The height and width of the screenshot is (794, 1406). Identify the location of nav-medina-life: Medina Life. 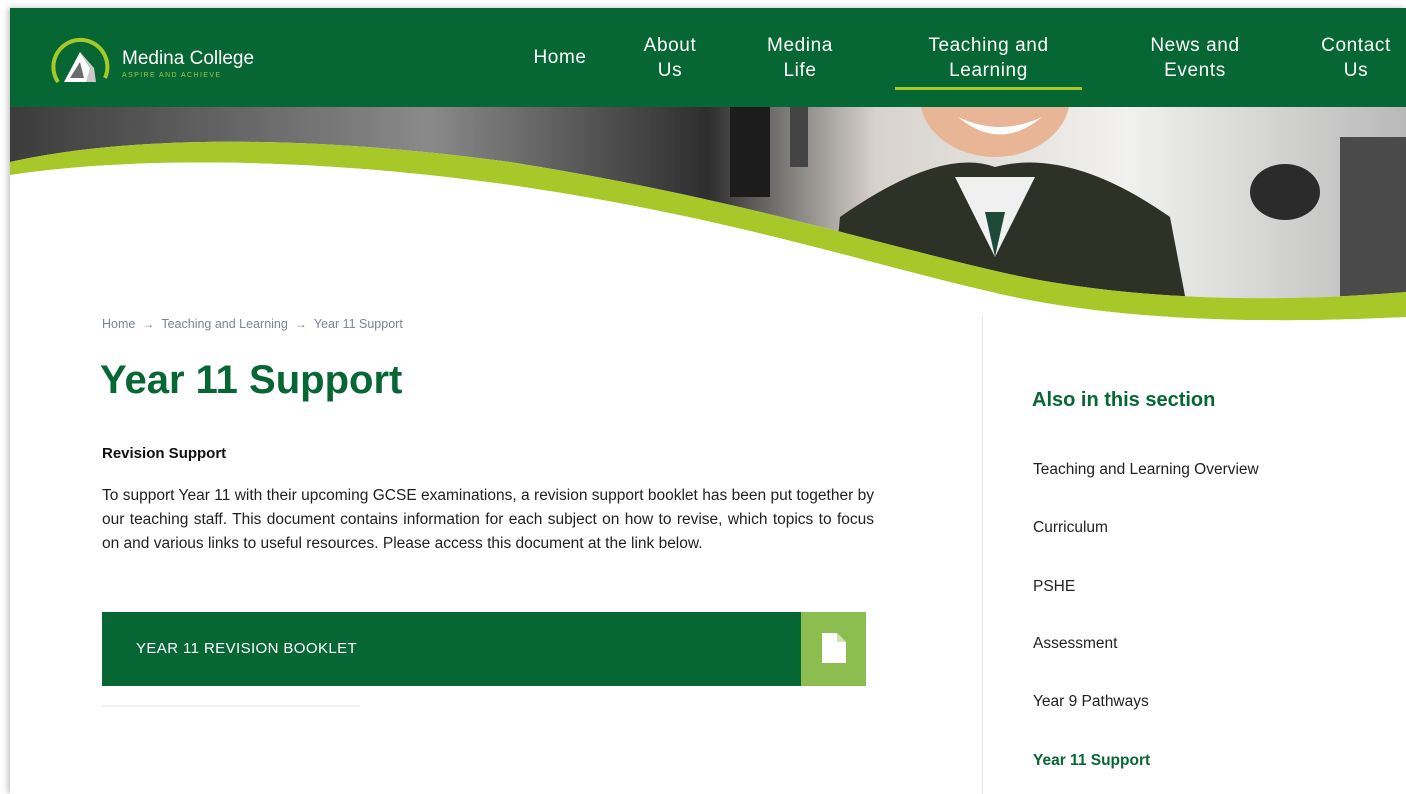
(800, 57).